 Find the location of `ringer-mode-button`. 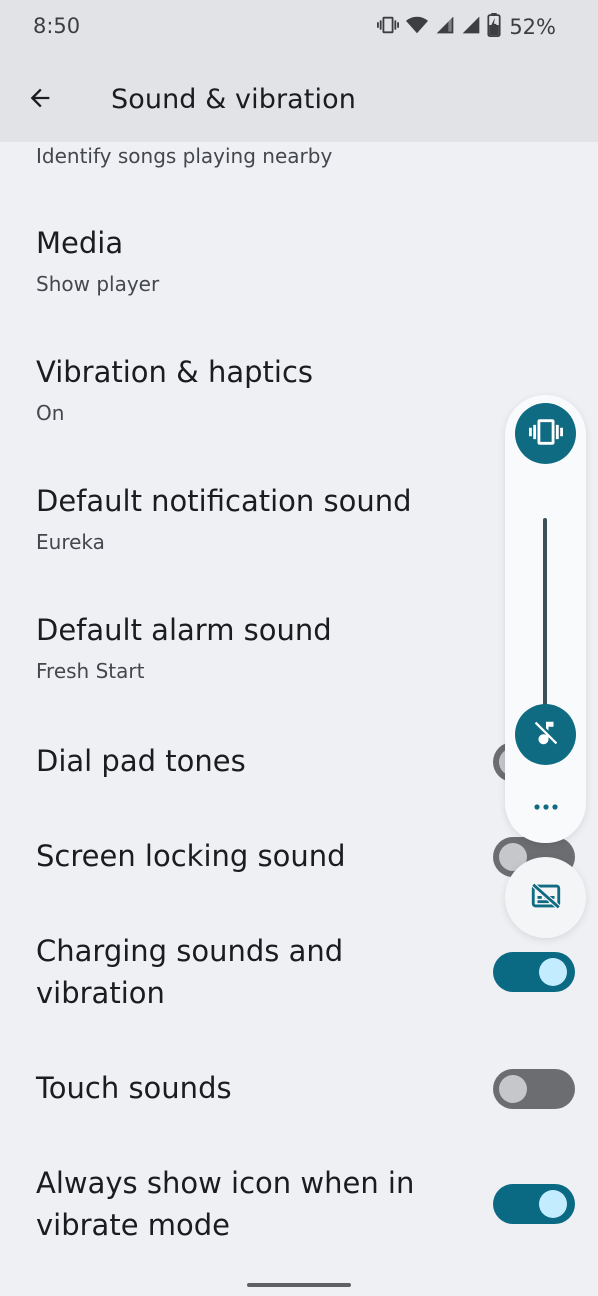

ringer-mode-button is located at coordinates (545, 433).